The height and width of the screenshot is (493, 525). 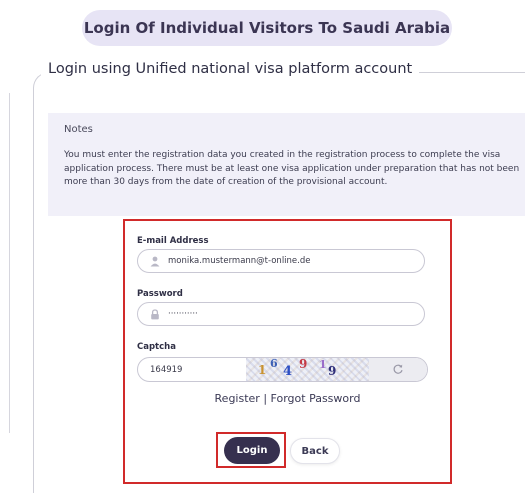 I want to click on register-link: Register, so click(x=237, y=398).